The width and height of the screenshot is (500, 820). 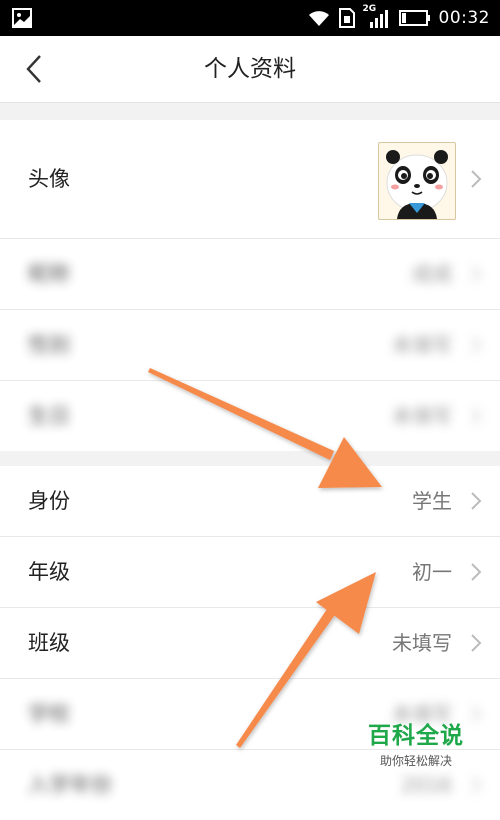 I want to click on identity-label: 身份, so click(x=49, y=501).